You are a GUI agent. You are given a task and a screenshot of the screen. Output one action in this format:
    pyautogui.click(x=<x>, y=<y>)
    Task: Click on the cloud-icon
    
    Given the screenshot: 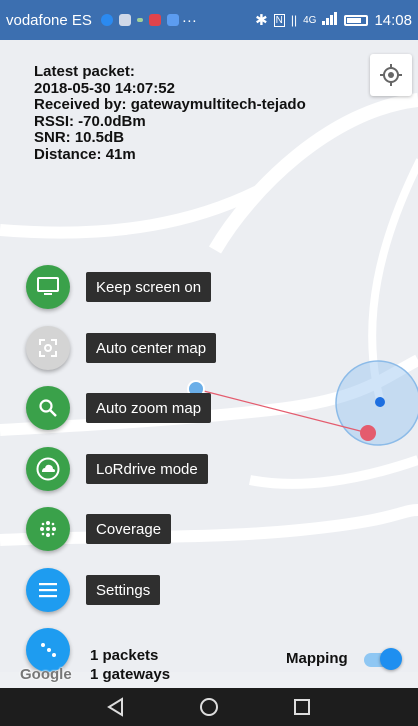 What is the action you would take?
    pyautogui.click(x=48, y=469)
    